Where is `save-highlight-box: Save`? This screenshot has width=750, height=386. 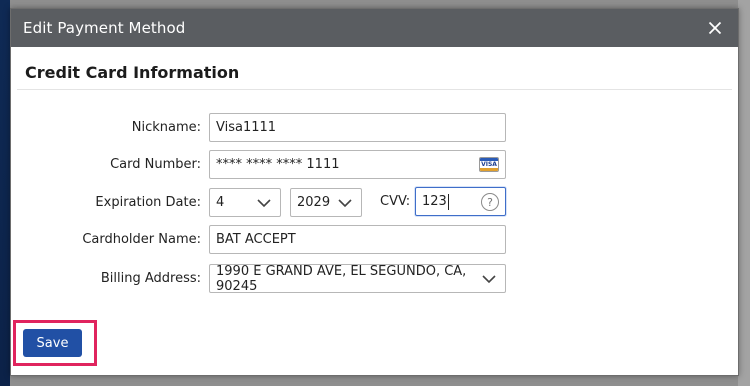
save-highlight-box: Save is located at coordinates (55, 343).